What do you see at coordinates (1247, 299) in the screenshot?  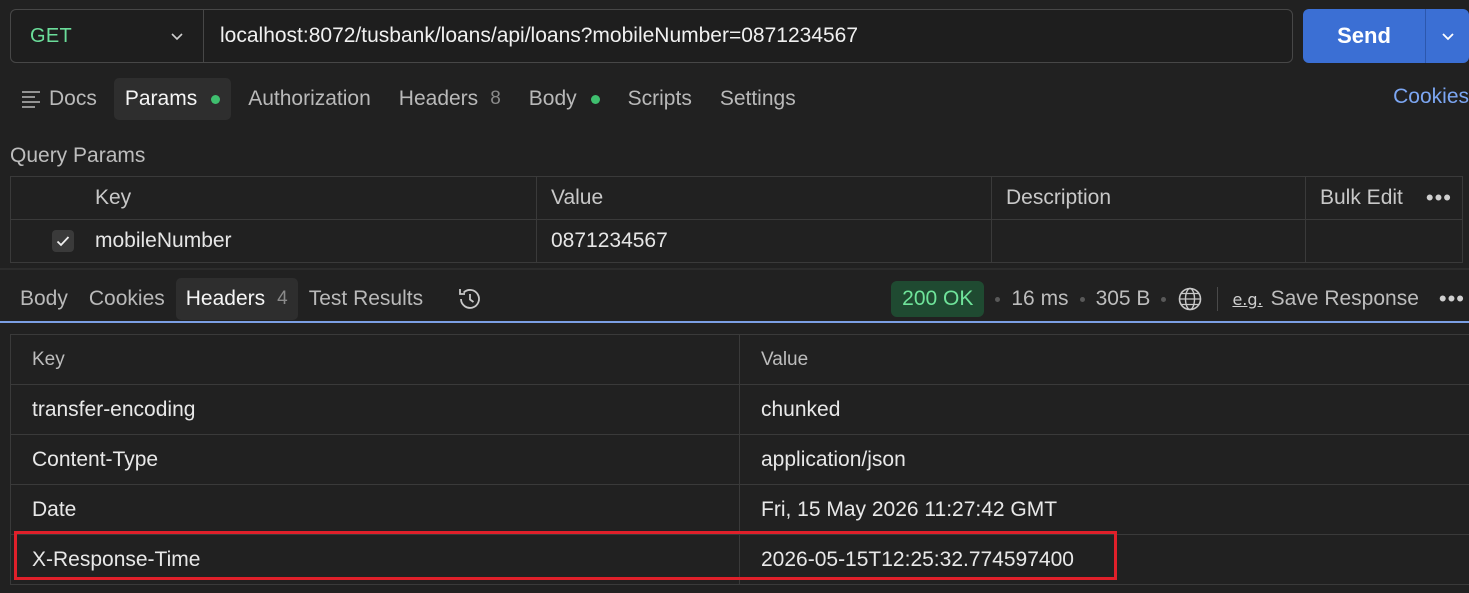 I see `example-icon: e.g.` at bounding box center [1247, 299].